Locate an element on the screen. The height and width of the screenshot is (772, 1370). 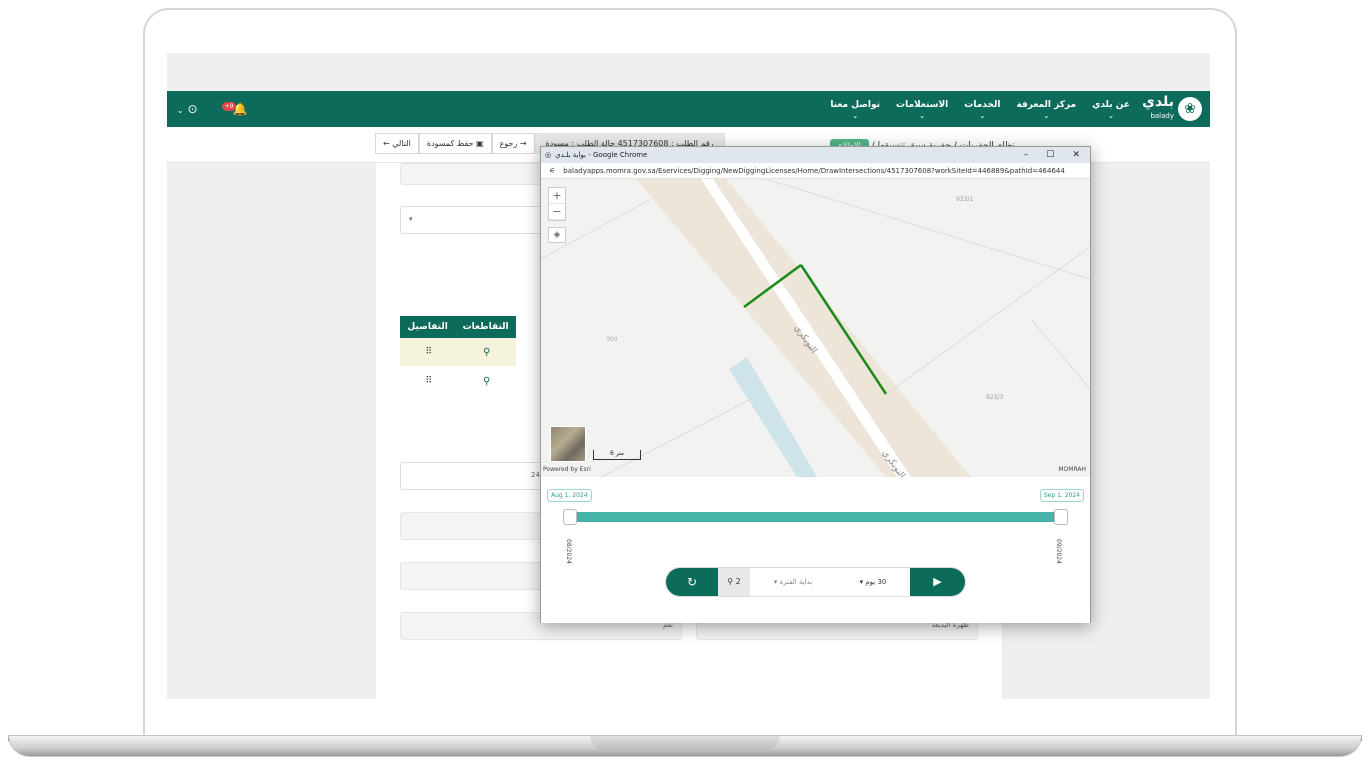
road-centerline is located at coordinates (806, 328).